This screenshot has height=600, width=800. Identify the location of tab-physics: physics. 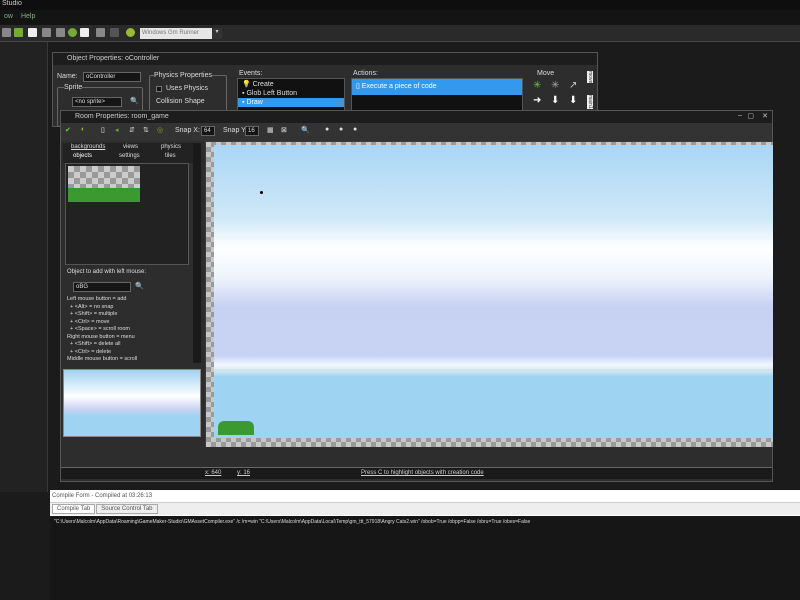
(171, 147).